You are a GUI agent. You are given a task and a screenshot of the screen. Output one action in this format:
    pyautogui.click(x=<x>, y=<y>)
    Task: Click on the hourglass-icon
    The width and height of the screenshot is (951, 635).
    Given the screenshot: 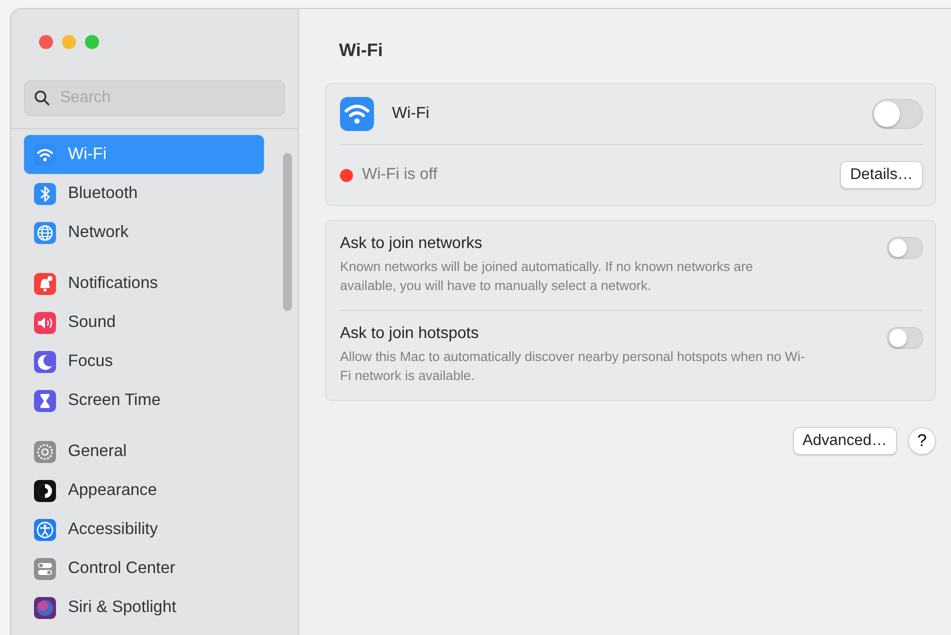 What is the action you would take?
    pyautogui.click(x=45, y=401)
    